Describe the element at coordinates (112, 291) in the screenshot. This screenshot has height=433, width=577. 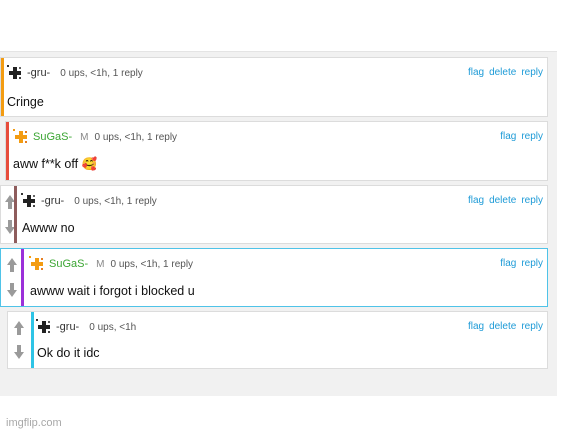
I see `comment-text: awww wait i forgot i blocked u` at that location.